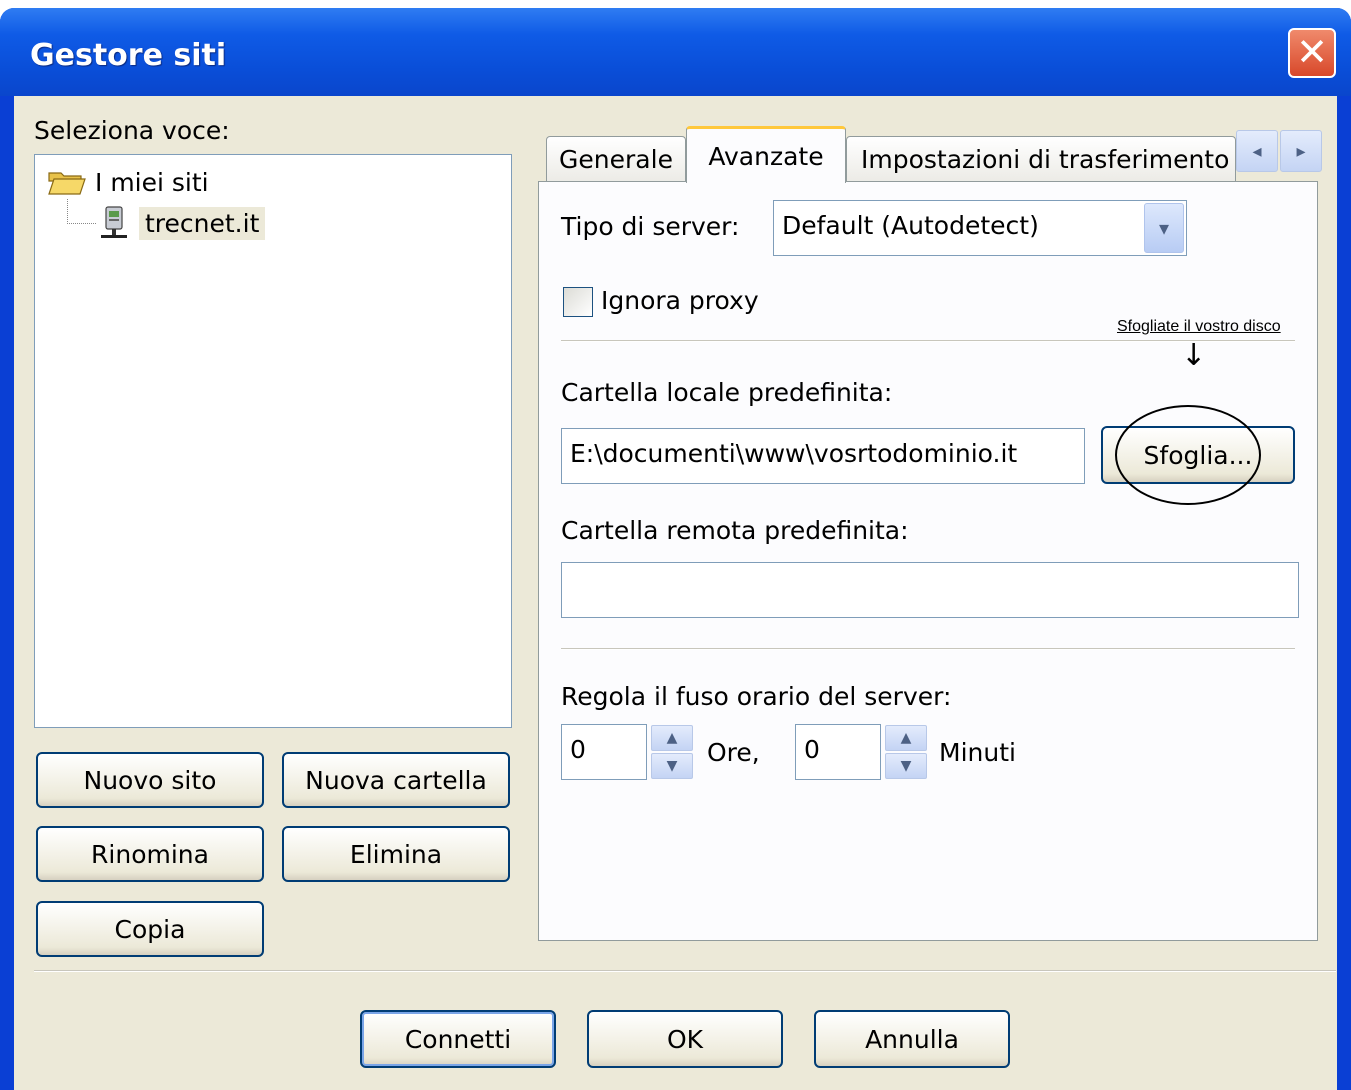  I want to click on local-dir-label: Cartella locale predefinita:, so click(727, 392).